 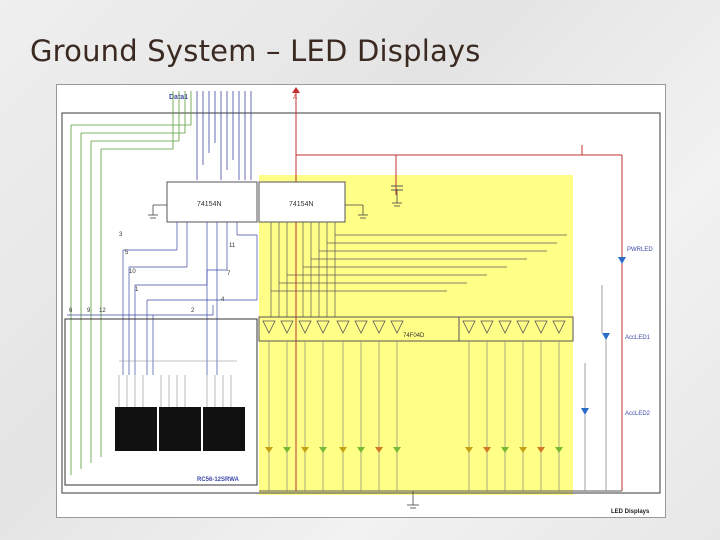 What do you see at coordinates (232, 246) in the screenshot?
I see `pin-label: 11` at bounding box center [232, 246].